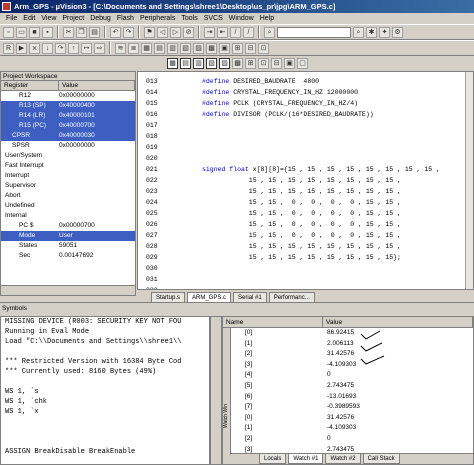  Describe the element at coordinates (348, 344) in the screenshot. I see `watch-row: [1] 2.006113` at that location.